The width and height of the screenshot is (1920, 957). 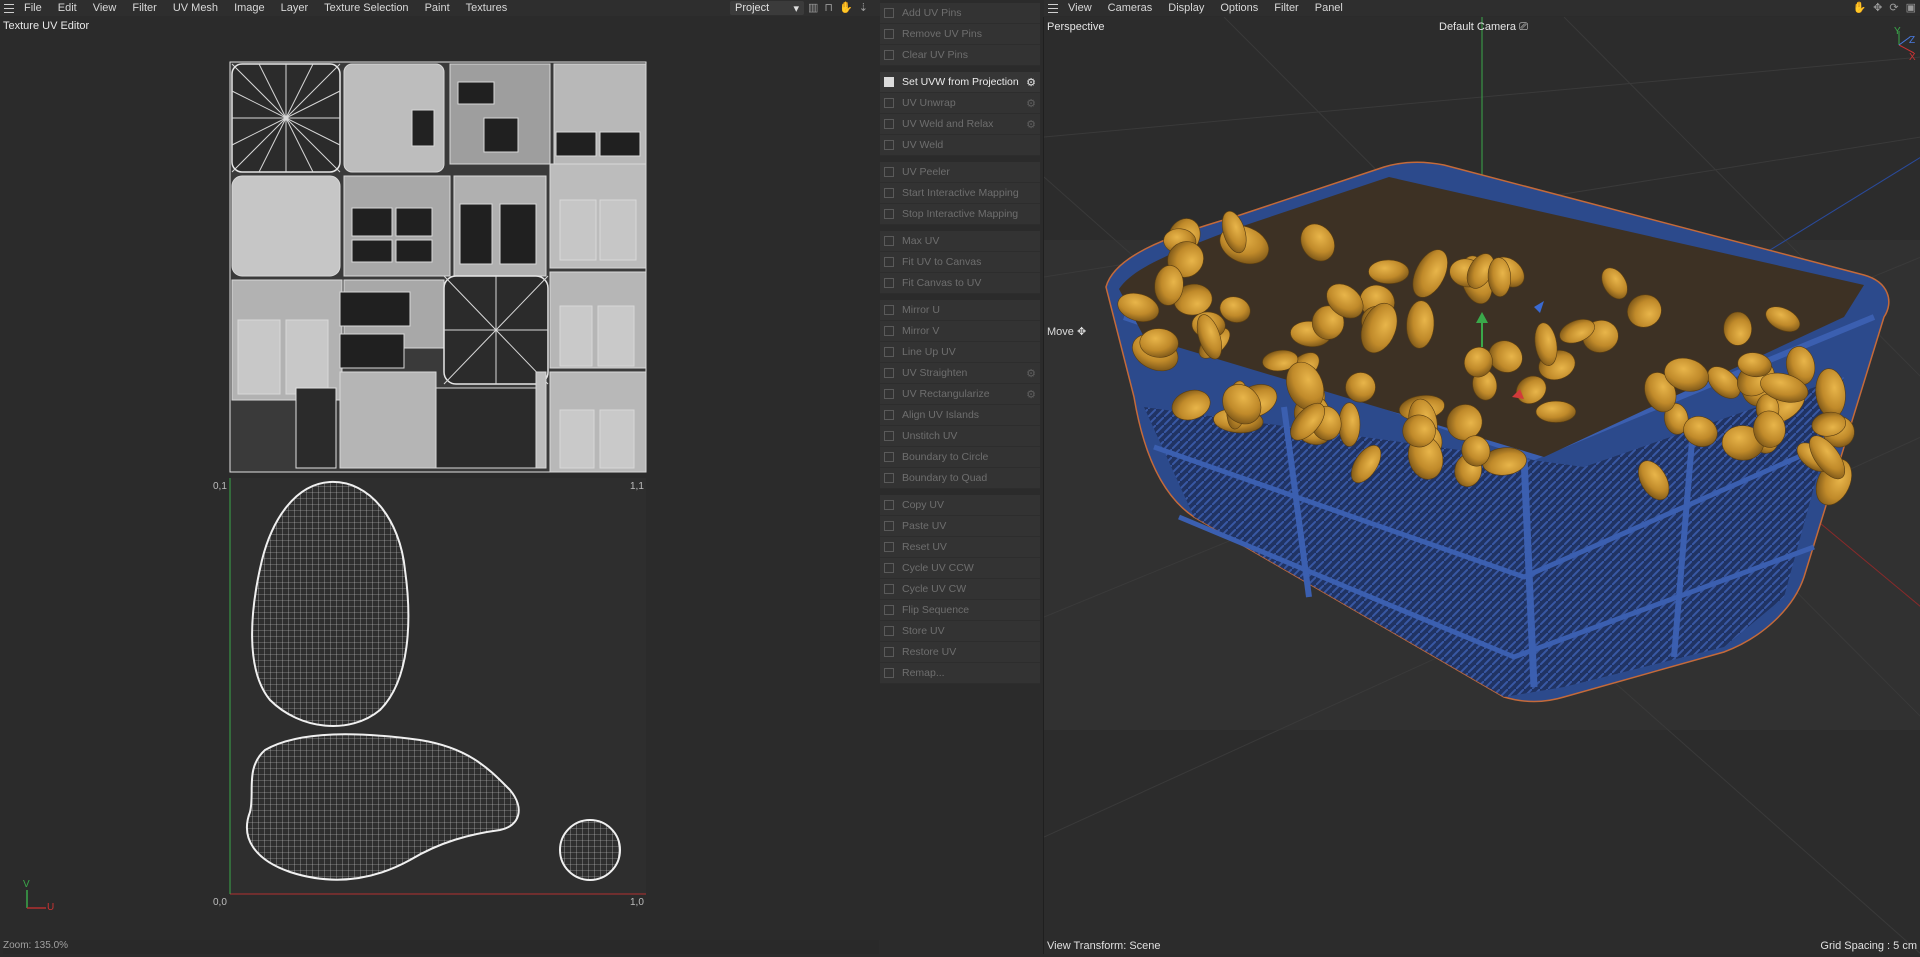 What do you see at coordinates (960, 34) in the screenshot?
I see `command-remove-uv-pins: Remove UV Pins` at bounding box center [960, 34].